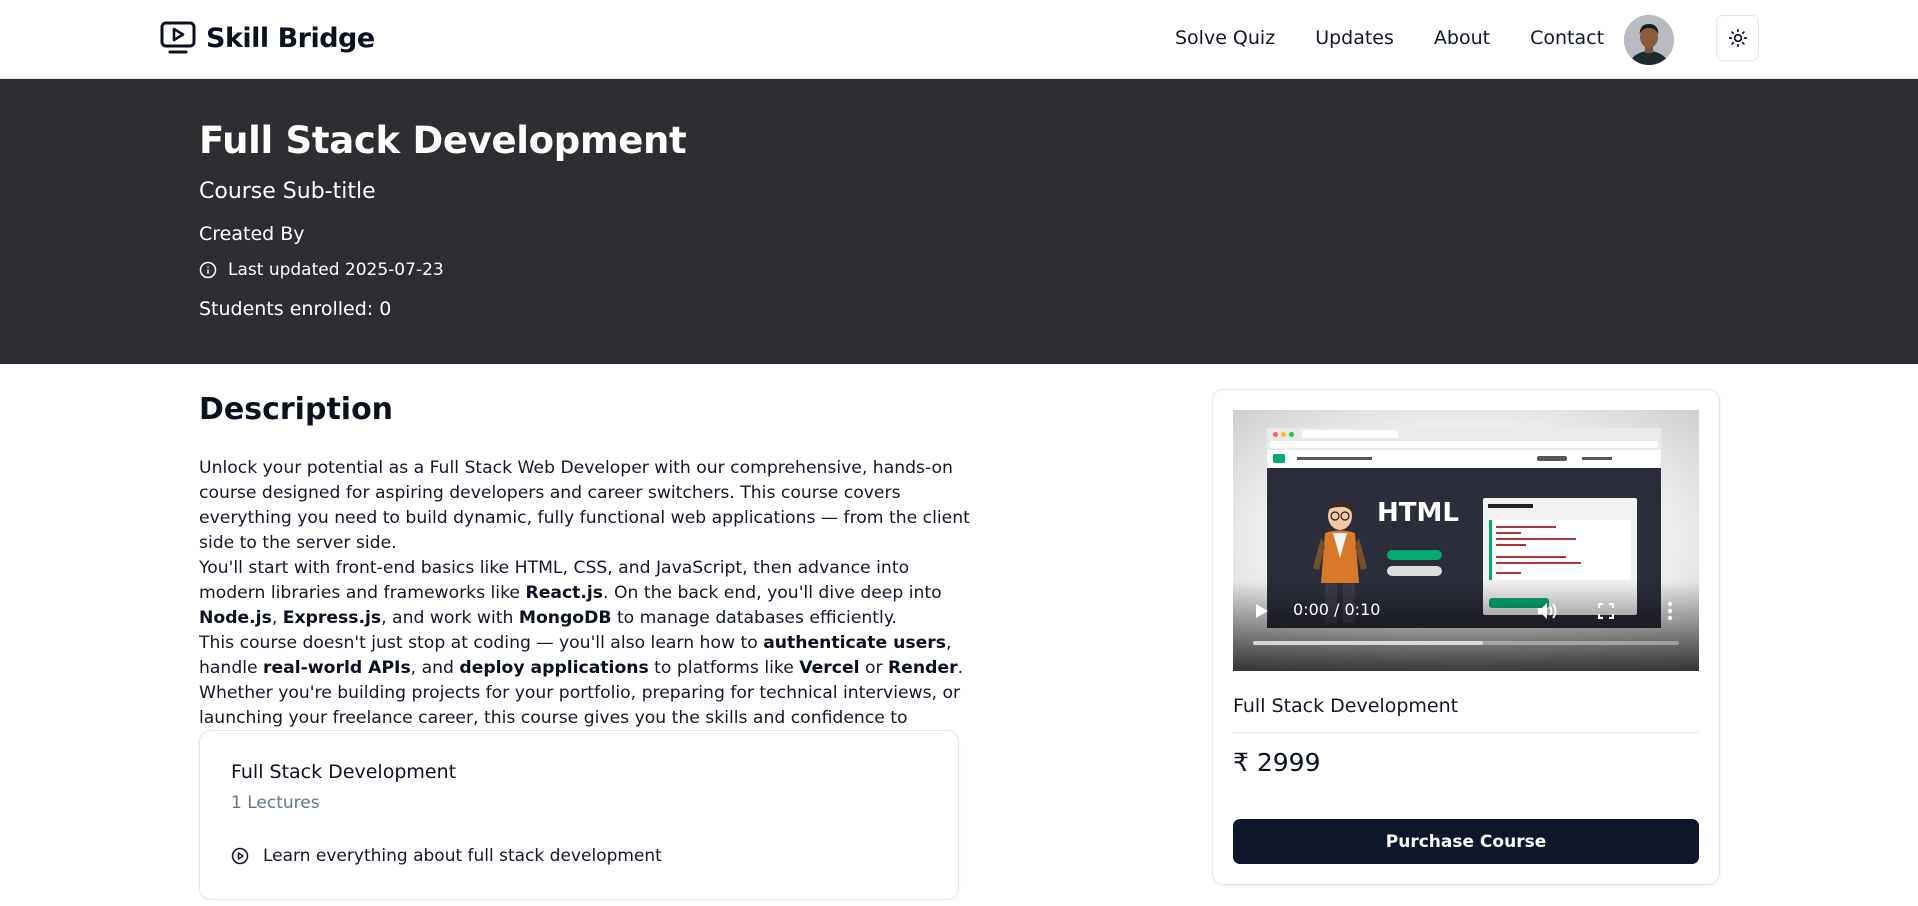  Describe the element at coordinates (1670, 611) in the screenshot. I see `more-vert-icon` at that location.